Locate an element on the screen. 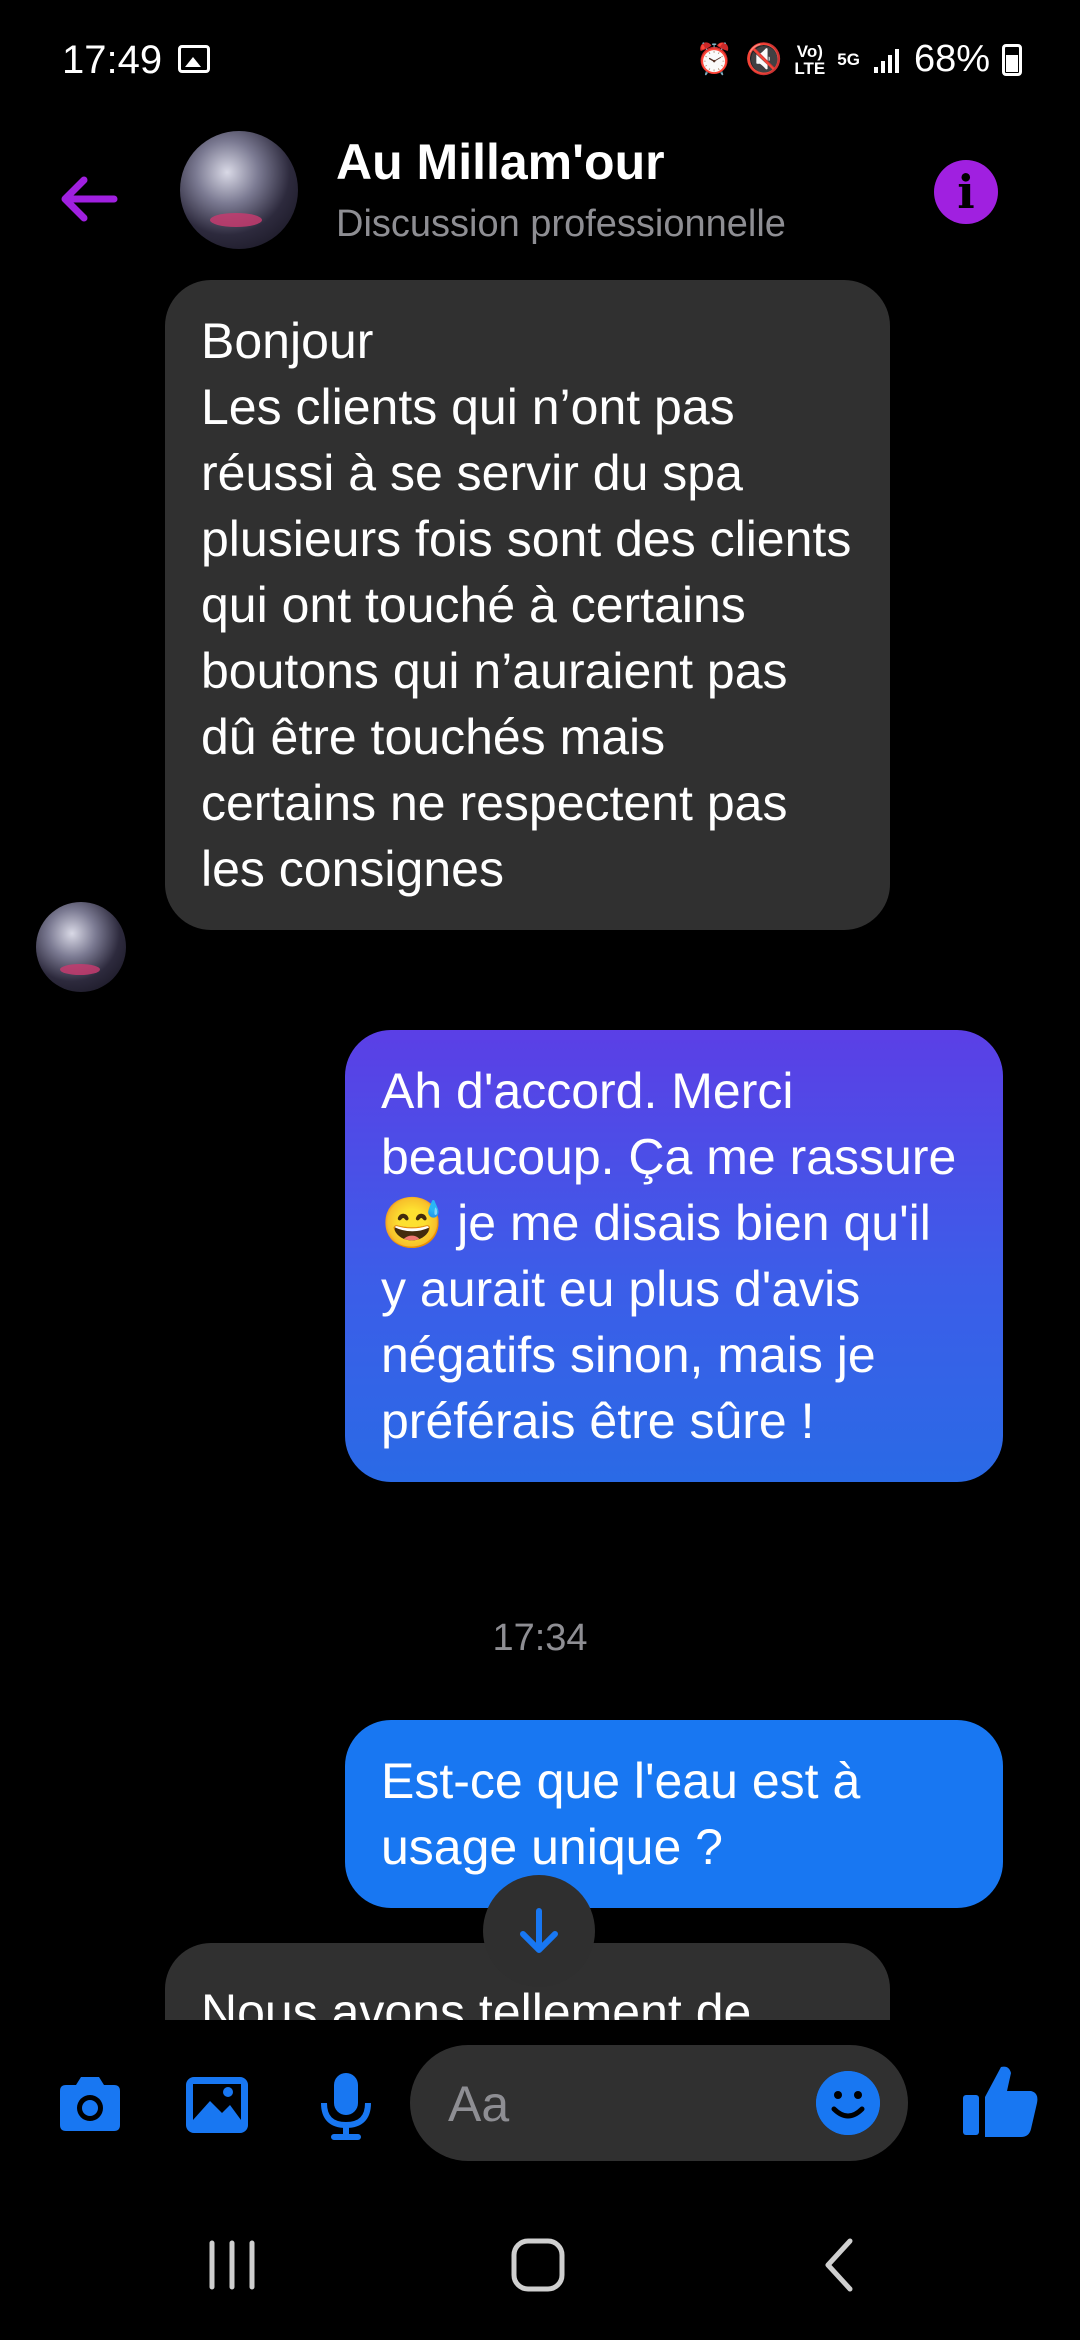  battery-icon is located at coordinates (1012, 59).